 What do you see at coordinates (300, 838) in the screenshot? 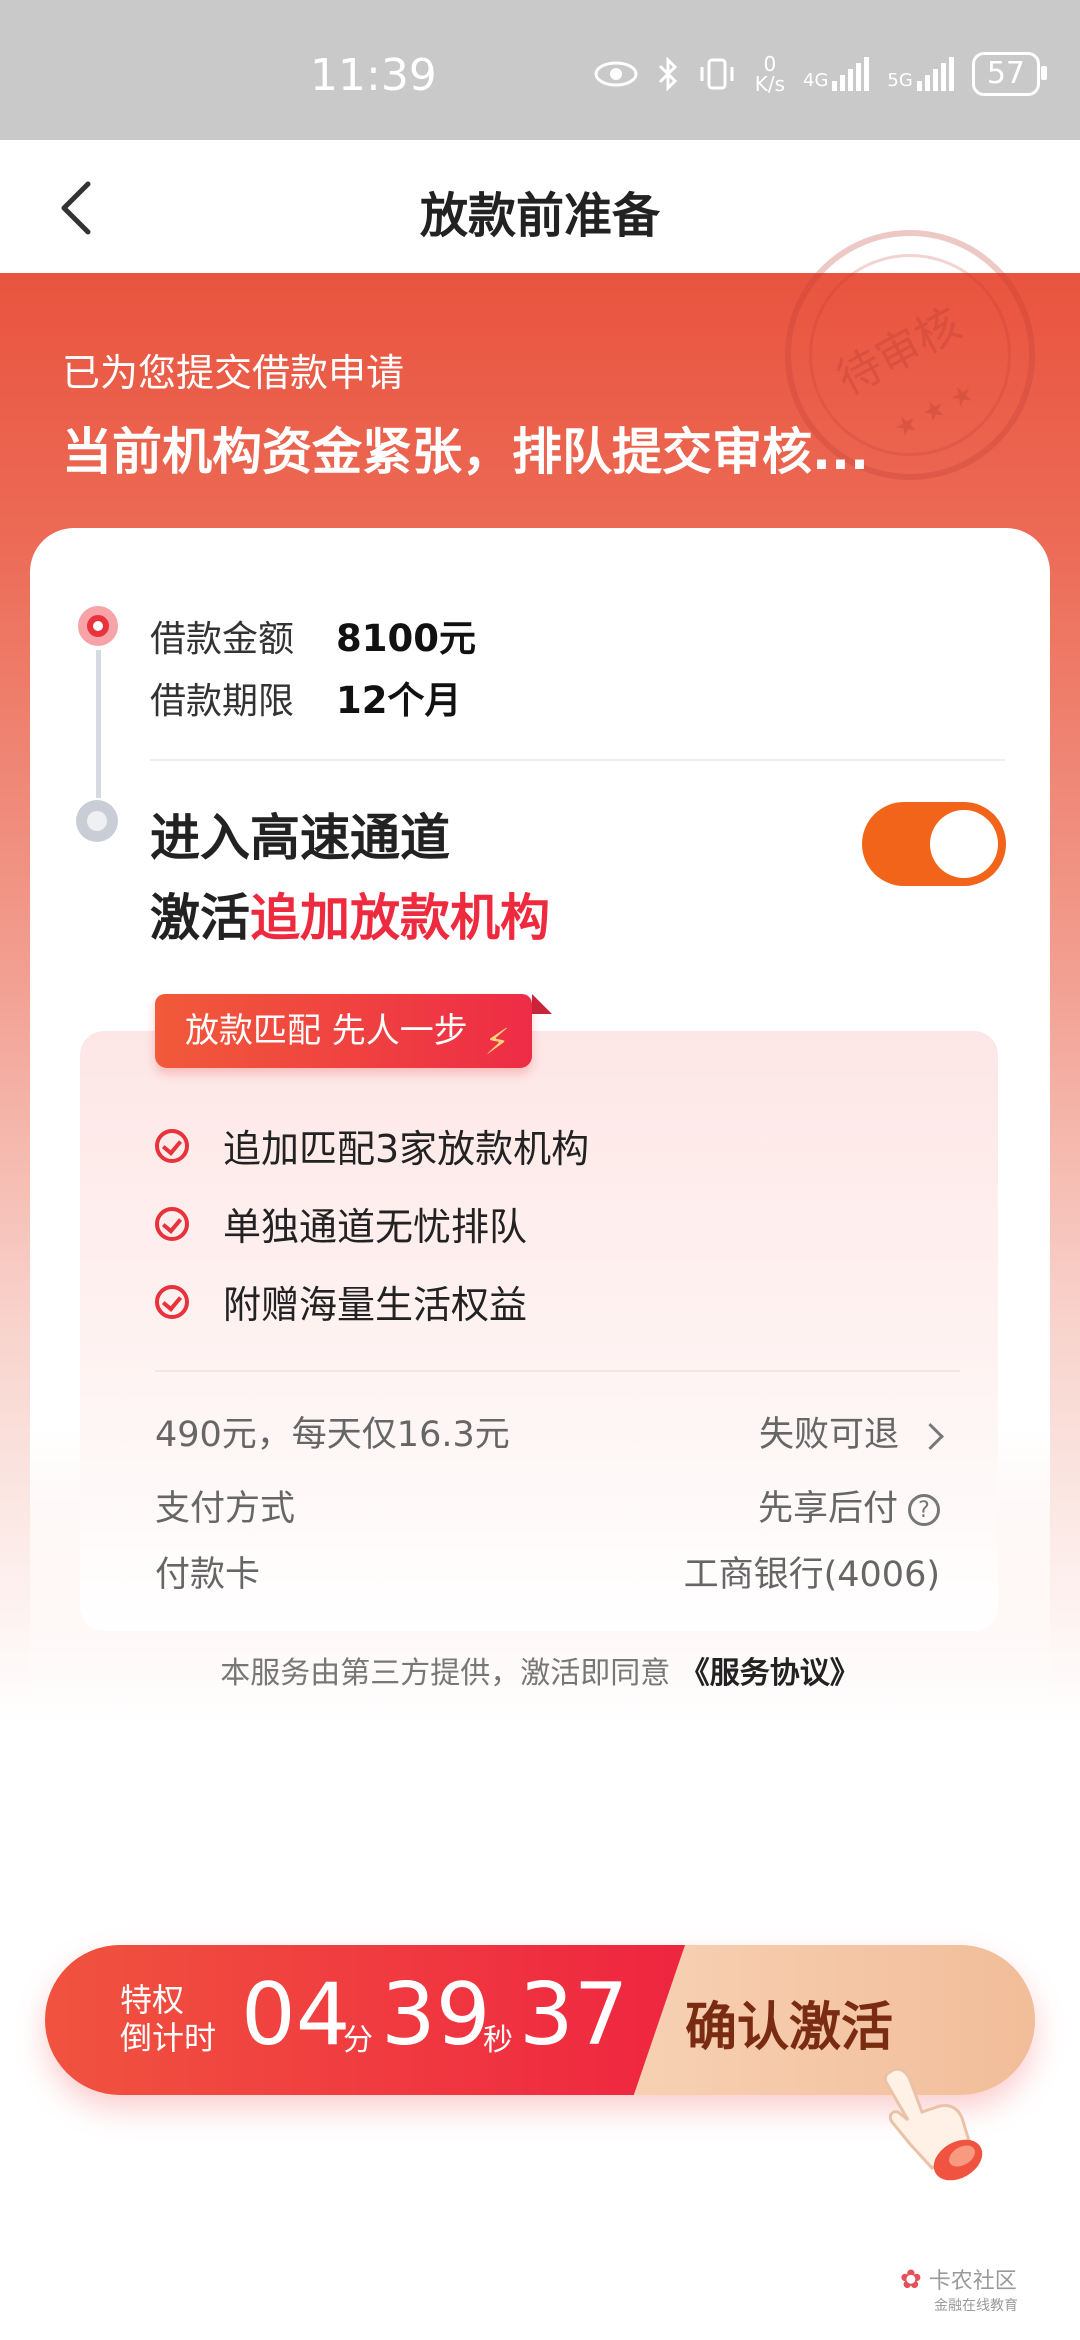
I see `channel-title: 进入高速通道` at bounding box center [300, 838].